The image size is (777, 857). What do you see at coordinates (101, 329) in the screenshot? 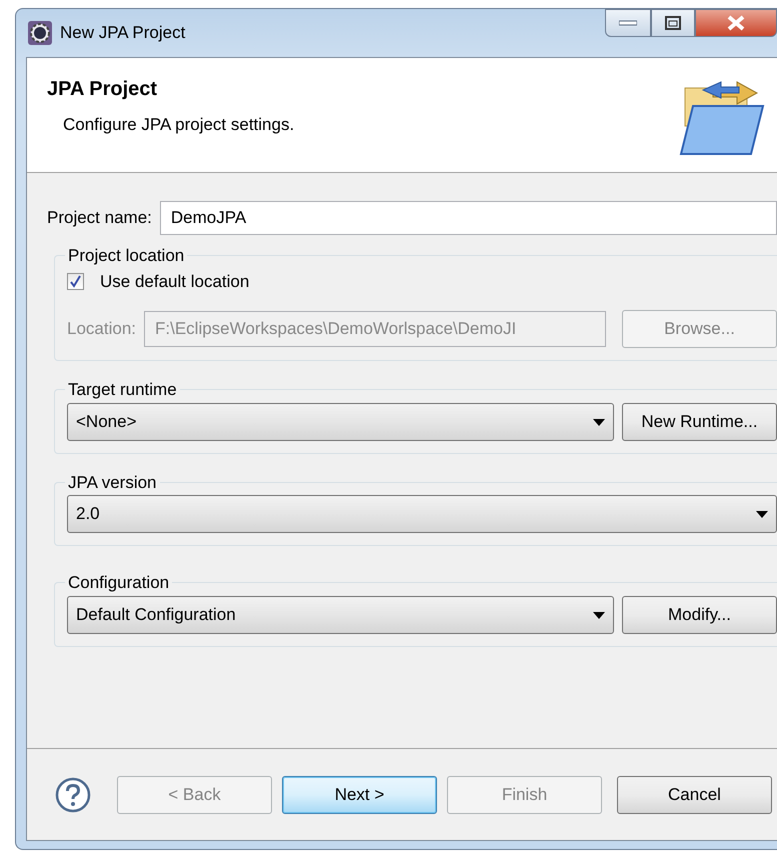
I see `field-label: Location:` at bounding box center [101, 329].